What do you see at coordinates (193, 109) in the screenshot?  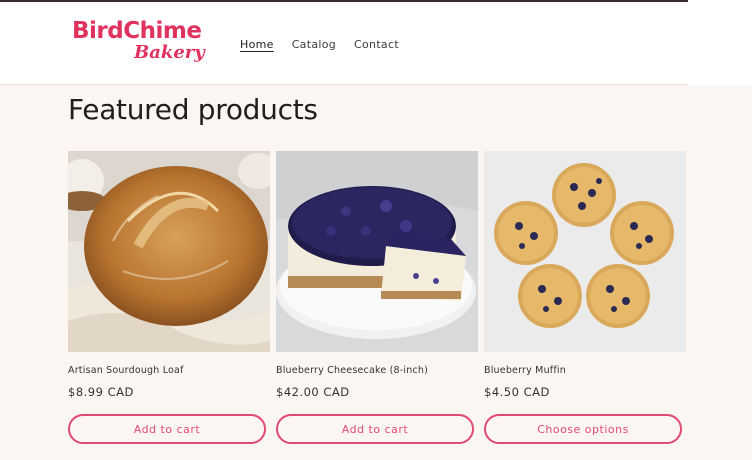 I see `section-title: Featured products` at bounding box center [193, 109].